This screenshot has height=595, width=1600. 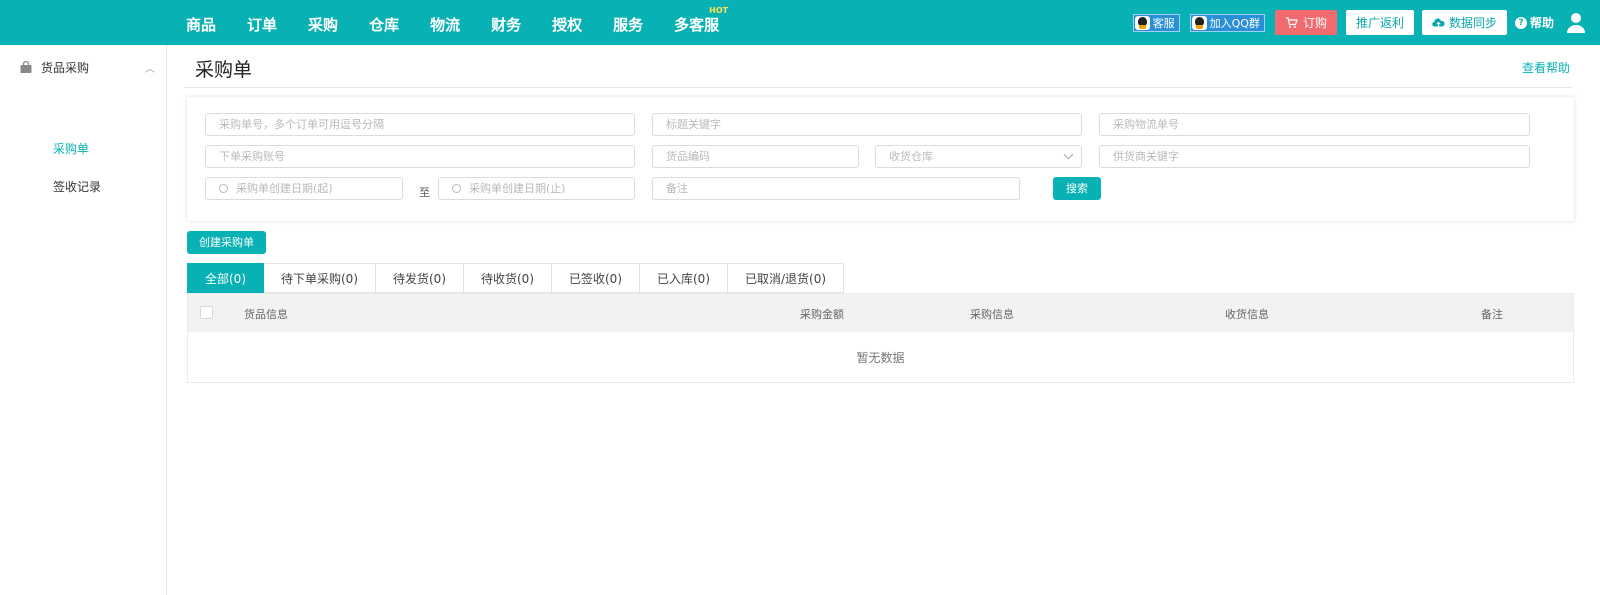 I want to click on question-icon: ?, so click(x=1520, y=22).